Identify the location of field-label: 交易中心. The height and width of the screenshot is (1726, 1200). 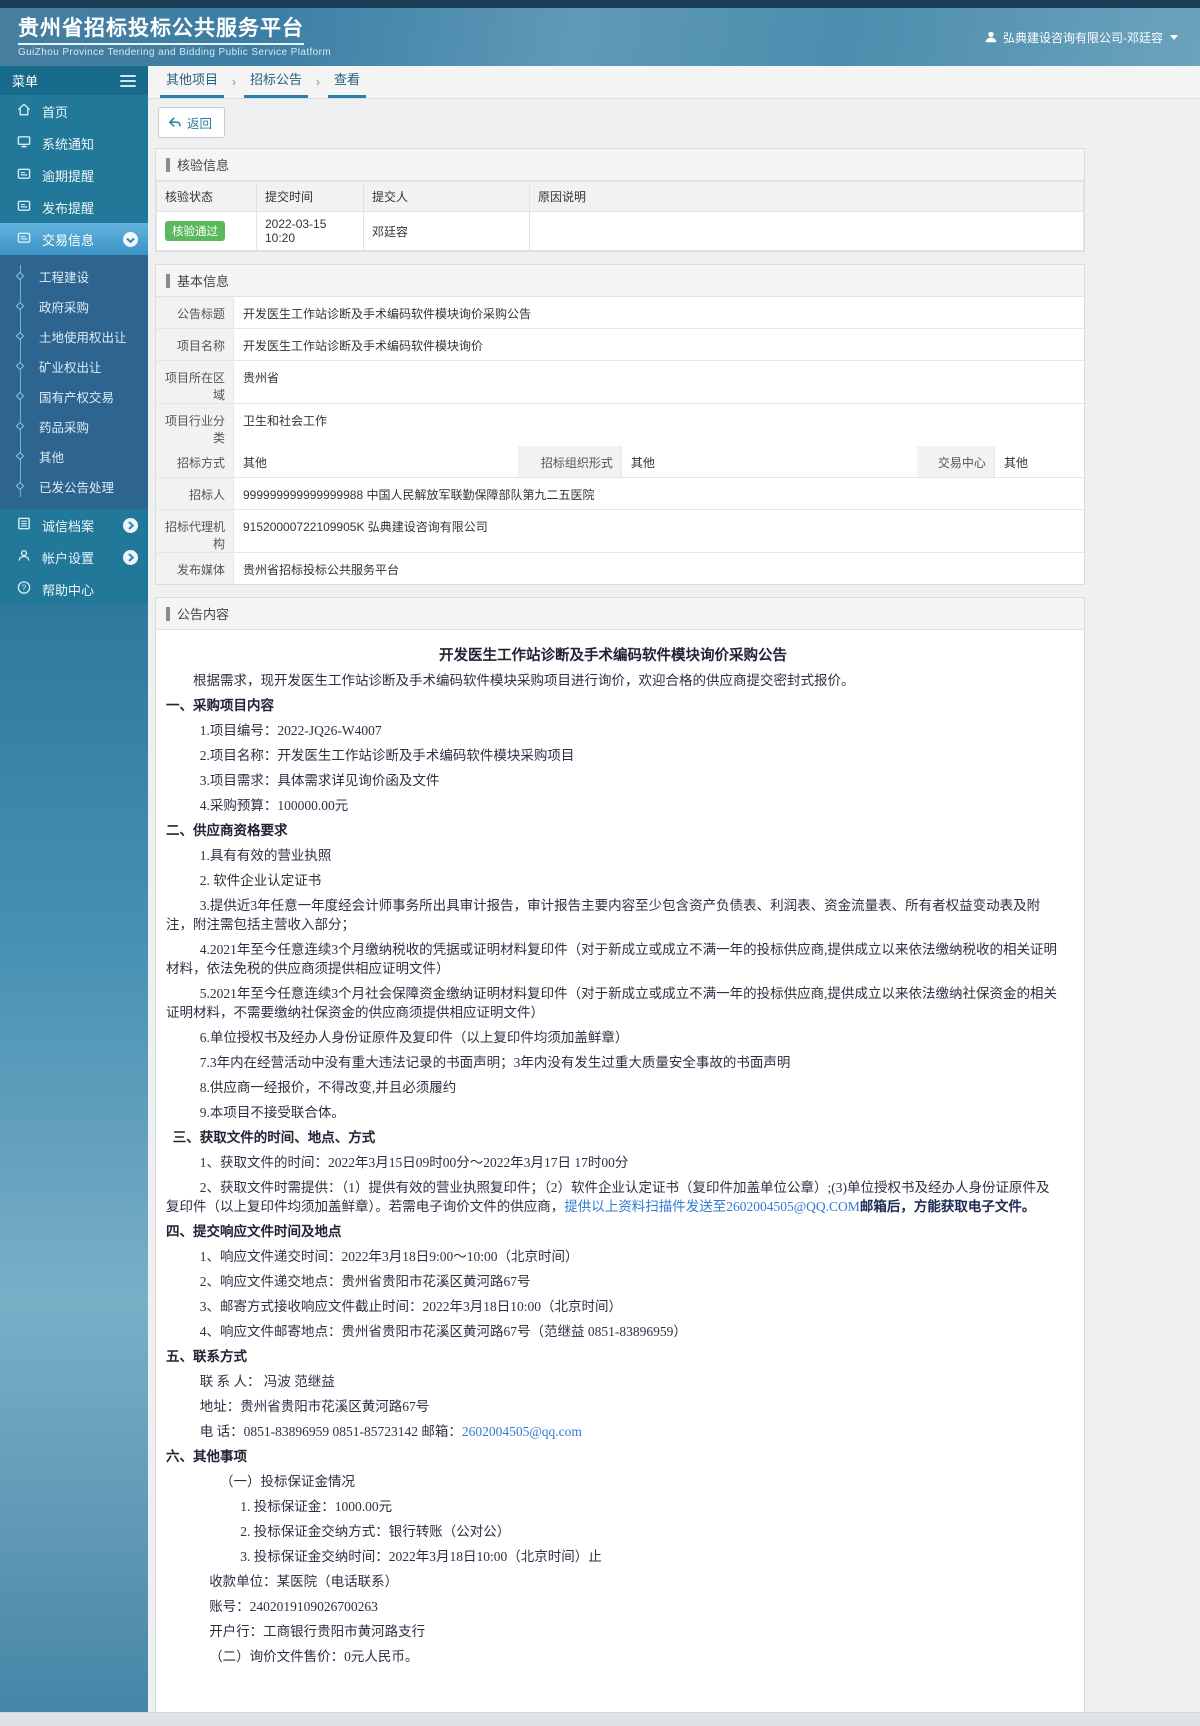
(955, 461).